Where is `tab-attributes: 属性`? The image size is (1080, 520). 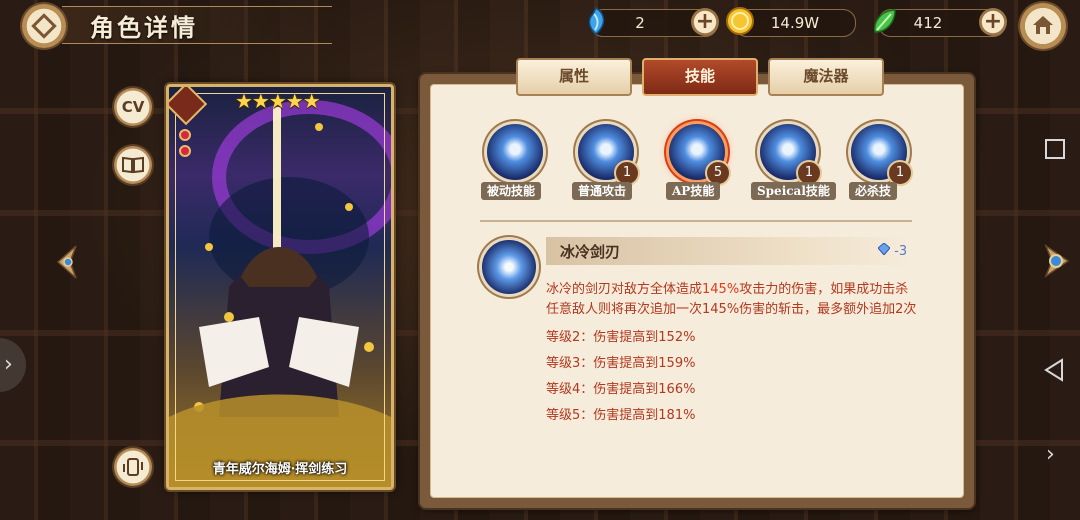 tab-attributes: 属性 is located at coordinates (574, 77).